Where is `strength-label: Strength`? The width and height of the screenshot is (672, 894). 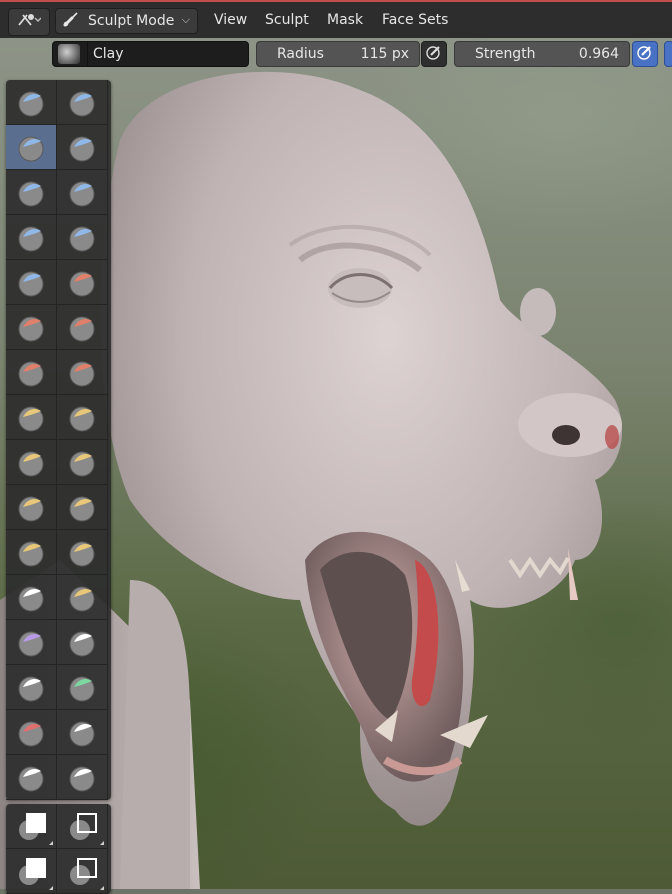 strength-label: Strength is located at coordinates (505, 54).